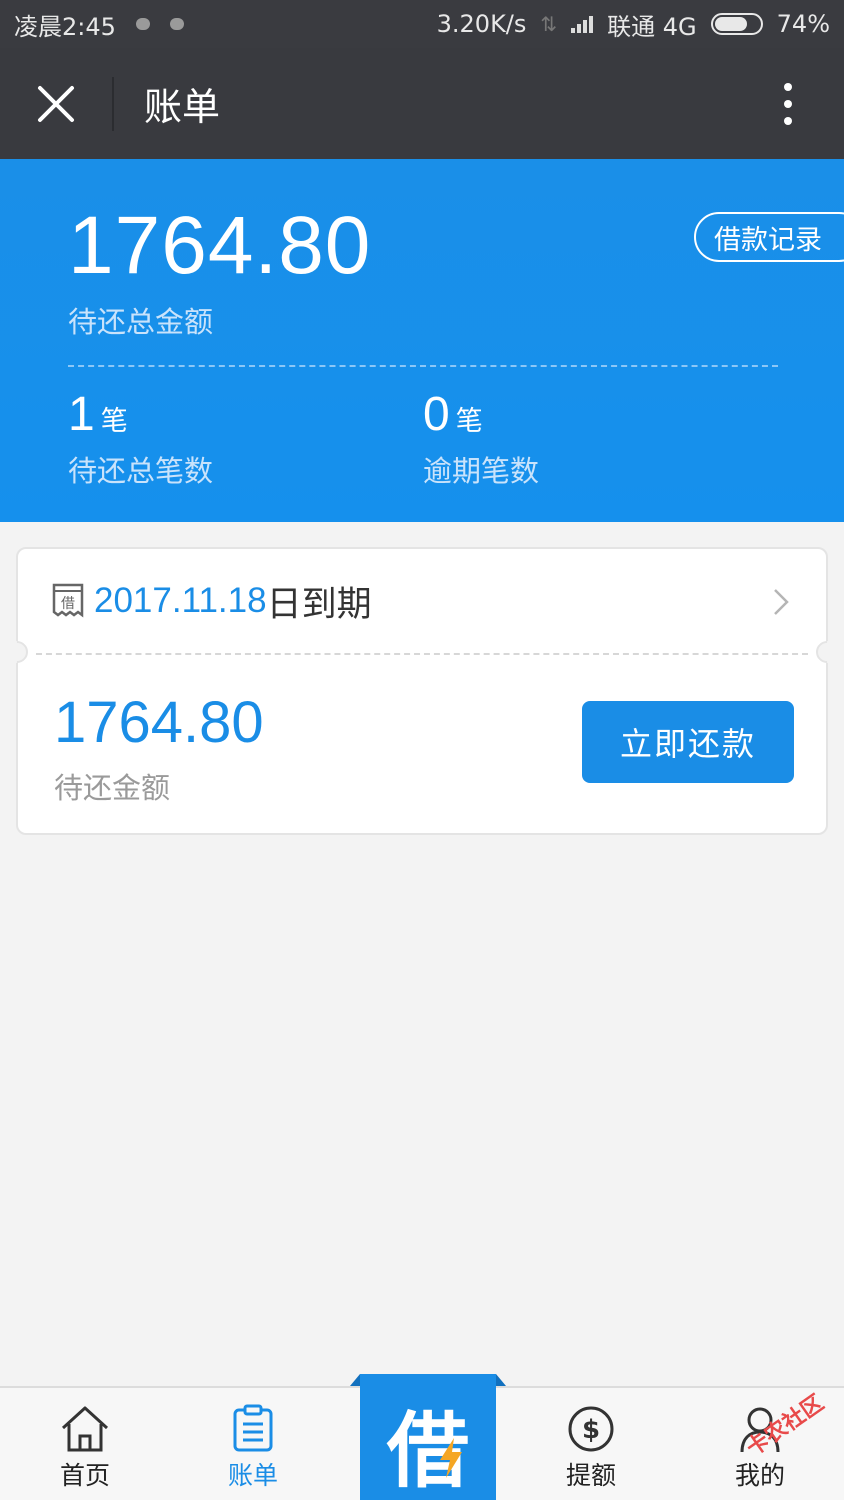 This screenshot has width=844, height=1500. I want to click on carrier-label: 联通 4G, so click(652, 26).